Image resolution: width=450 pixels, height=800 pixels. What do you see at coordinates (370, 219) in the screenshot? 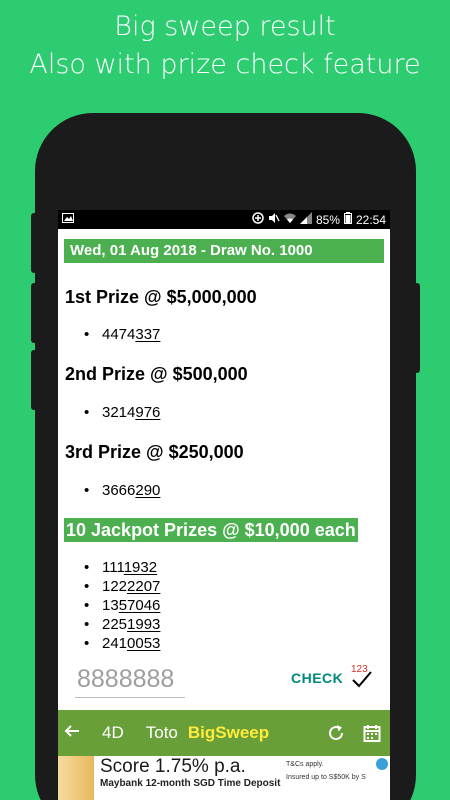
I see `clock: 22:54` at bounding box center [370, 219].